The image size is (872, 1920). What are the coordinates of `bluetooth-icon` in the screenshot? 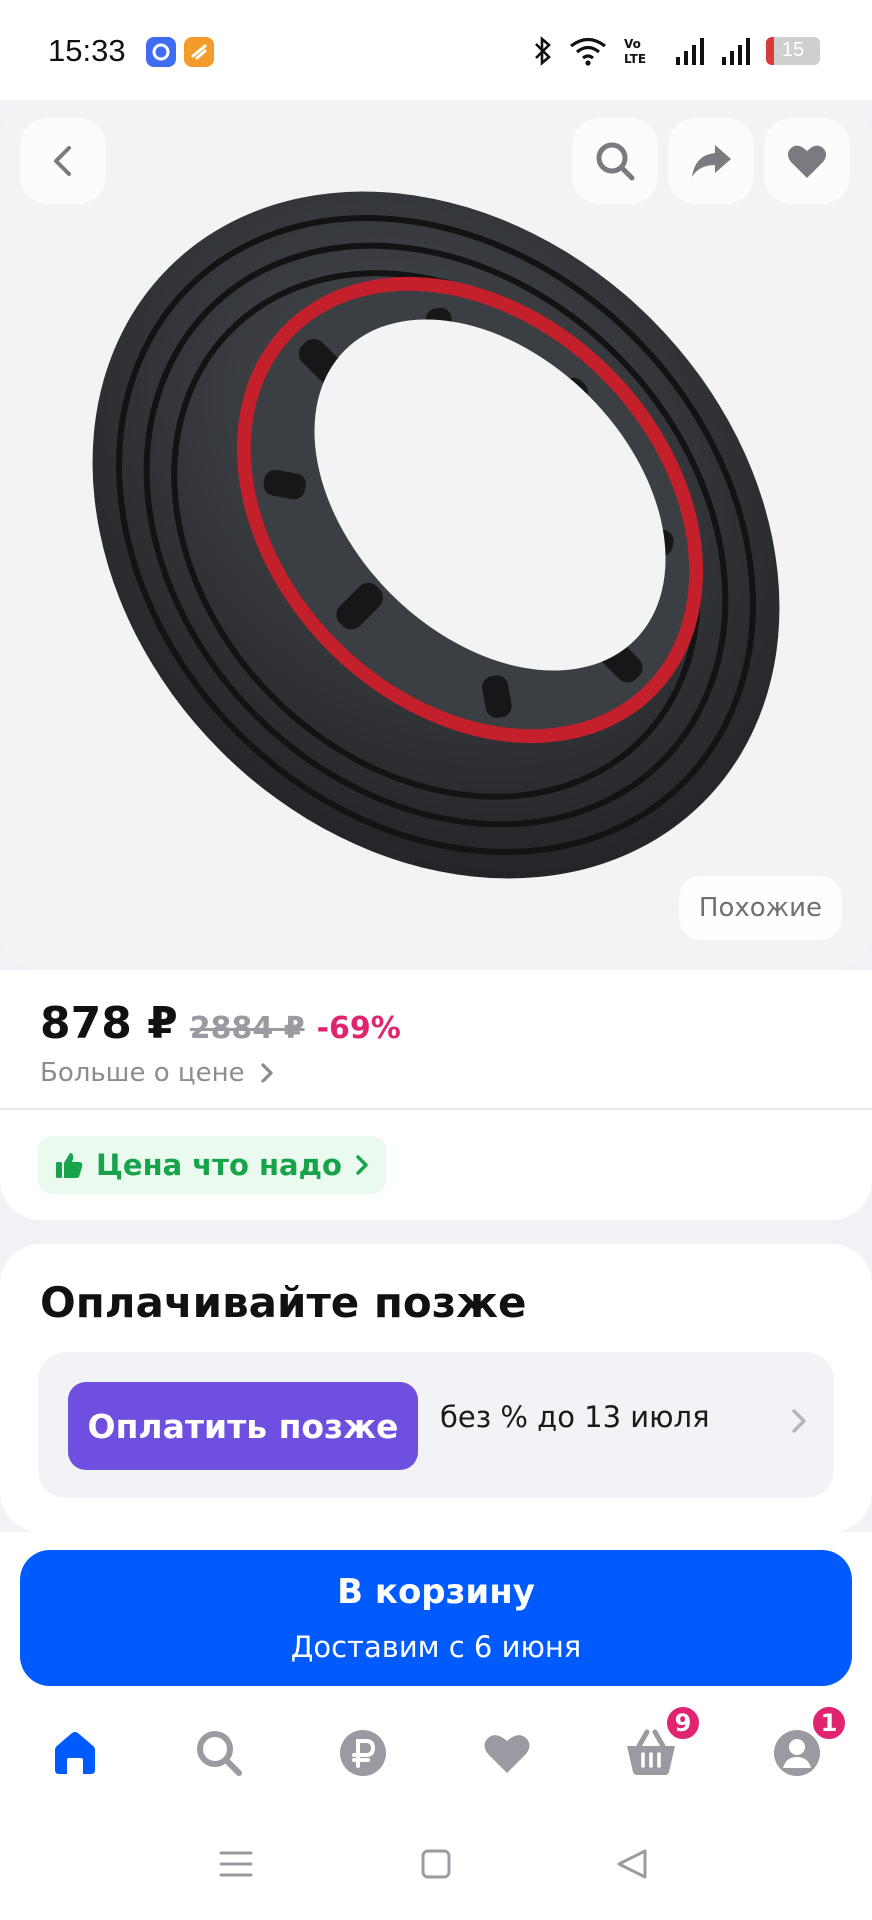 It's located at (543, 51).